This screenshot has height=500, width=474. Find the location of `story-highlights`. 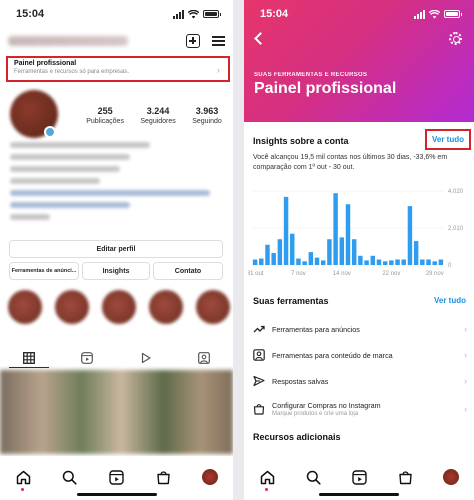

story-highlights is located at coordinates (119, 307).